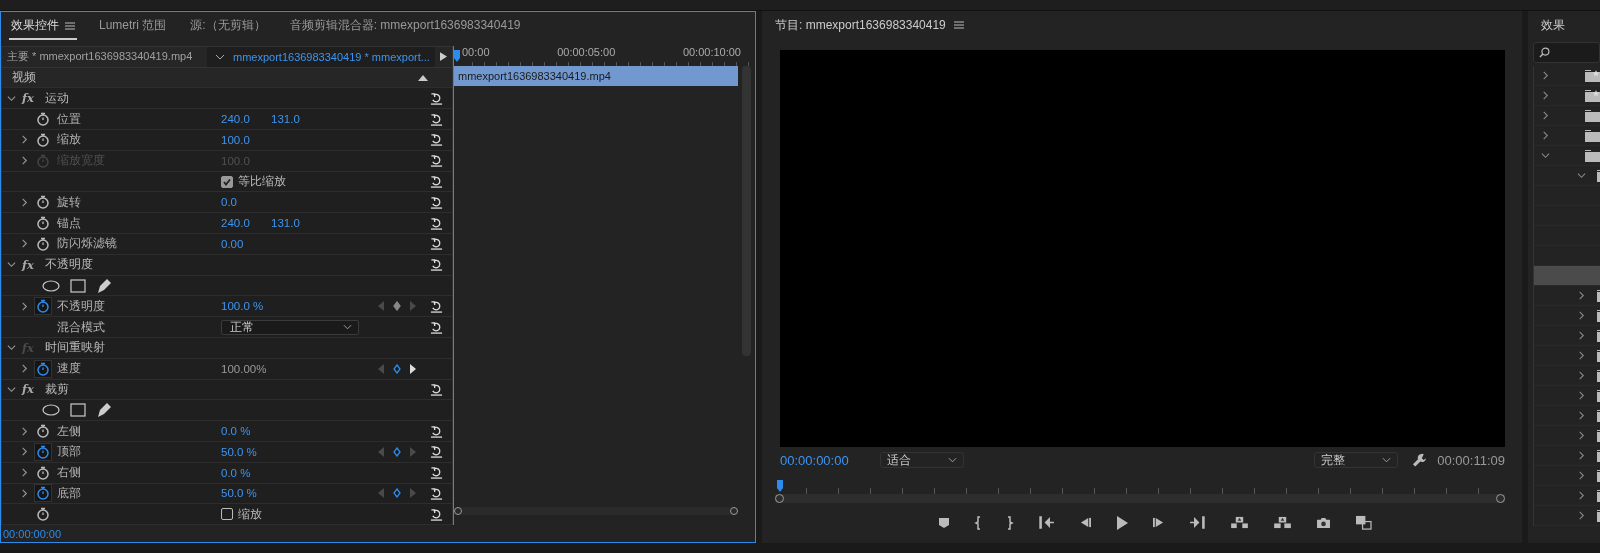 Image resolution: width=1600 pixels, height=553 pixels. Describe the element at coordinates (133, 26) in the screenshot. I see `panel-tab: Lumetri 范围` at that location.